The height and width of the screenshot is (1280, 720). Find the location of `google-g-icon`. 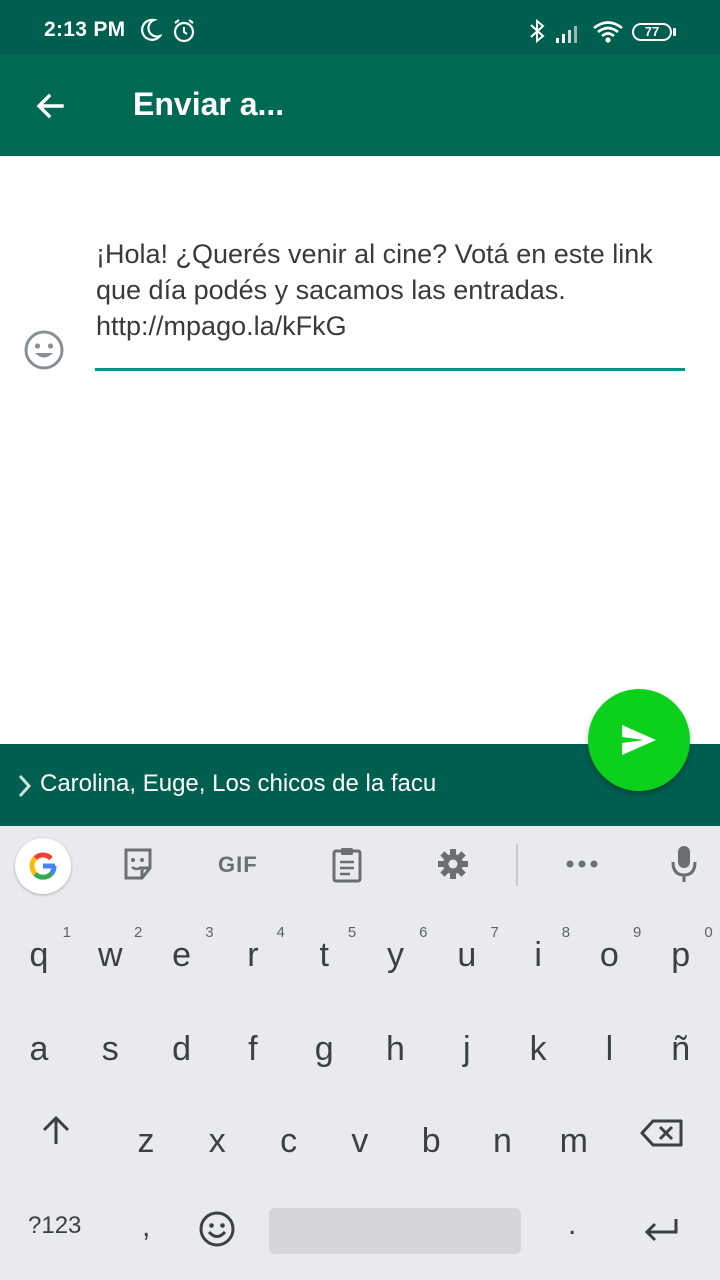

google-g-icon is located at coordinates (43, 866).